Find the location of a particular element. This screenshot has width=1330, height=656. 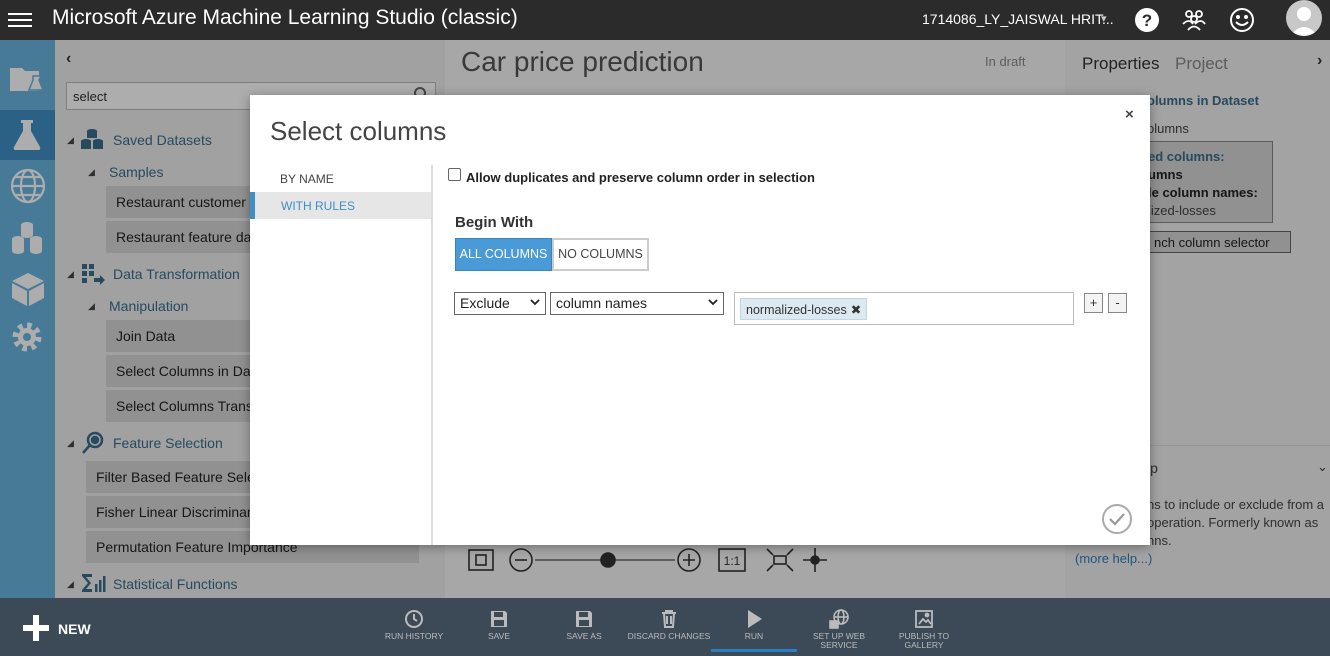

discard-changes-button: DISCARD CHANGES is located at coordinates (669, 629).